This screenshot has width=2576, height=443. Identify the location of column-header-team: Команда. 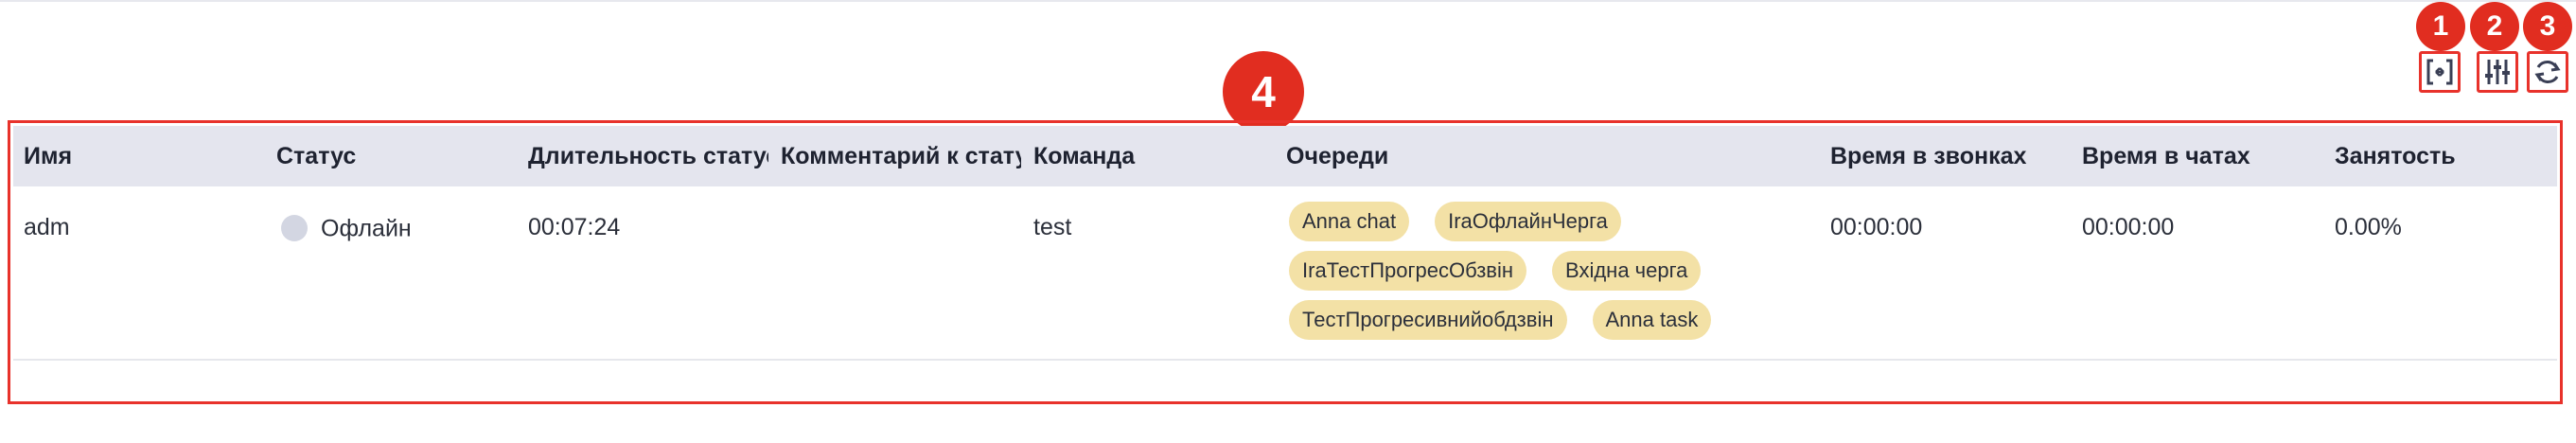
(1151, 156).